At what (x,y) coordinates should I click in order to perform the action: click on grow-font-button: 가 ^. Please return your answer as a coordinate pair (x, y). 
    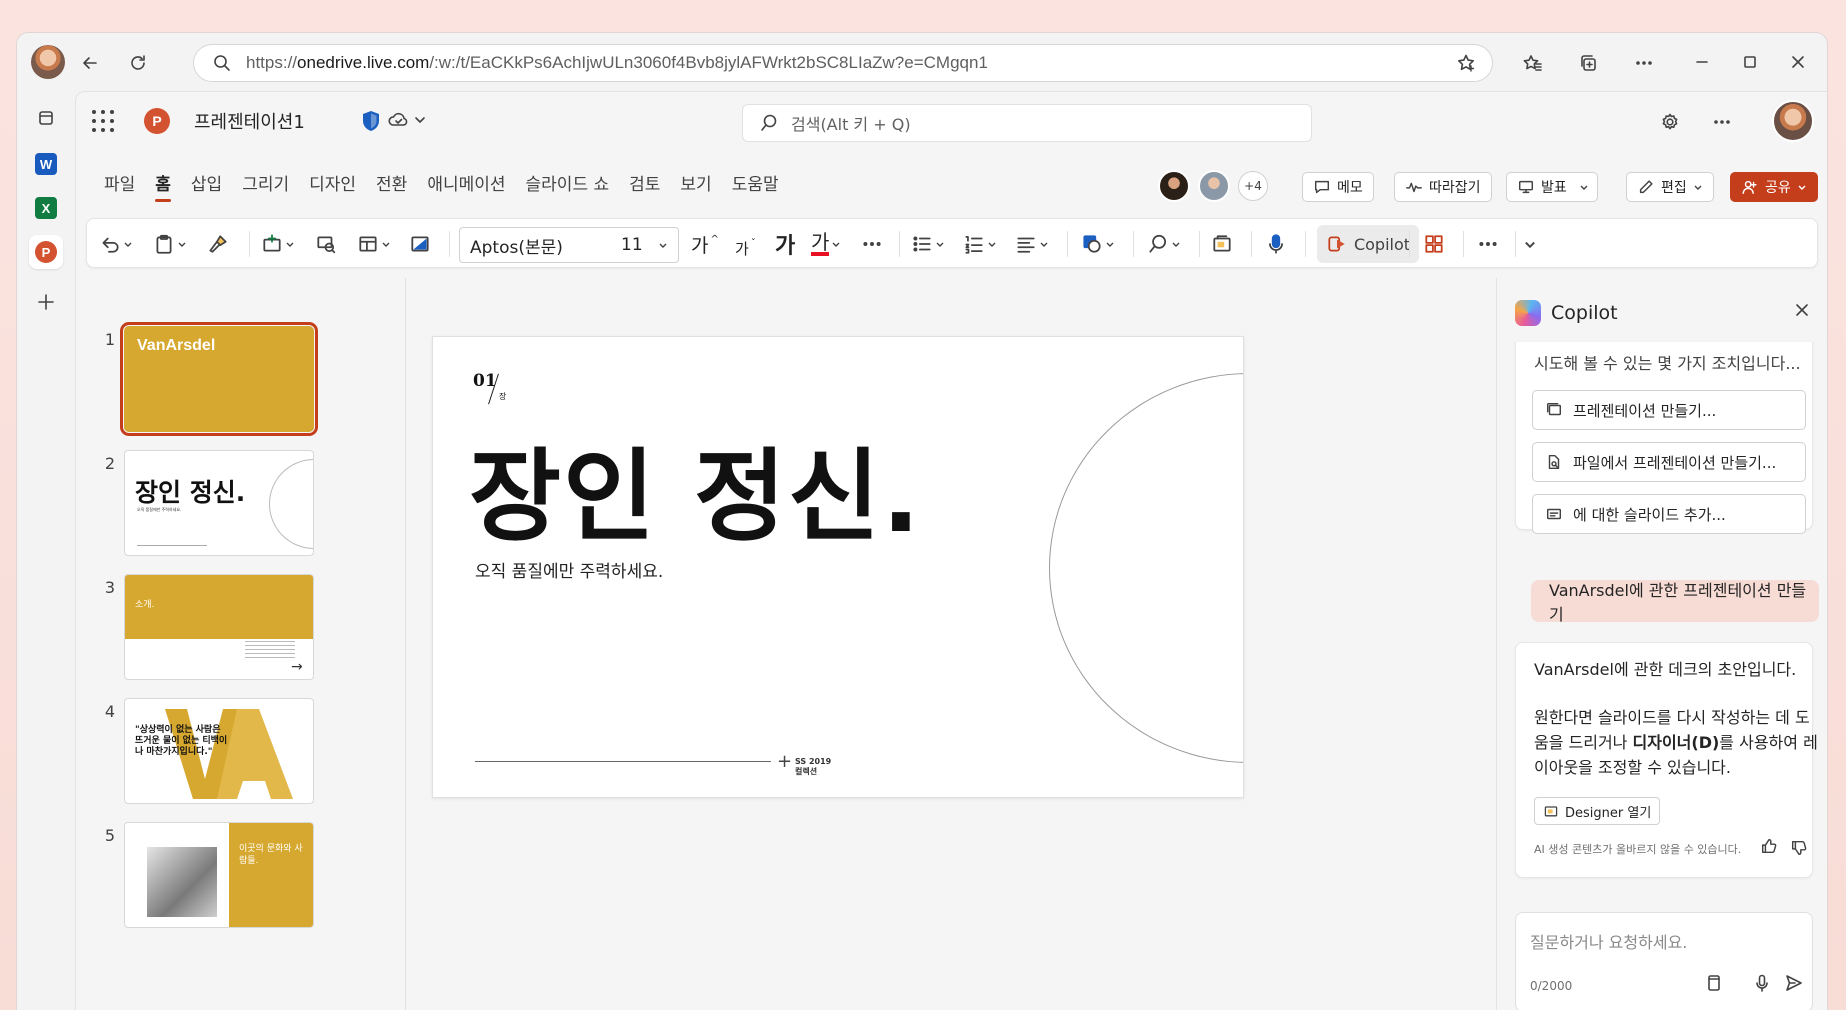
    Looking at the image, I should click on (705, 244).